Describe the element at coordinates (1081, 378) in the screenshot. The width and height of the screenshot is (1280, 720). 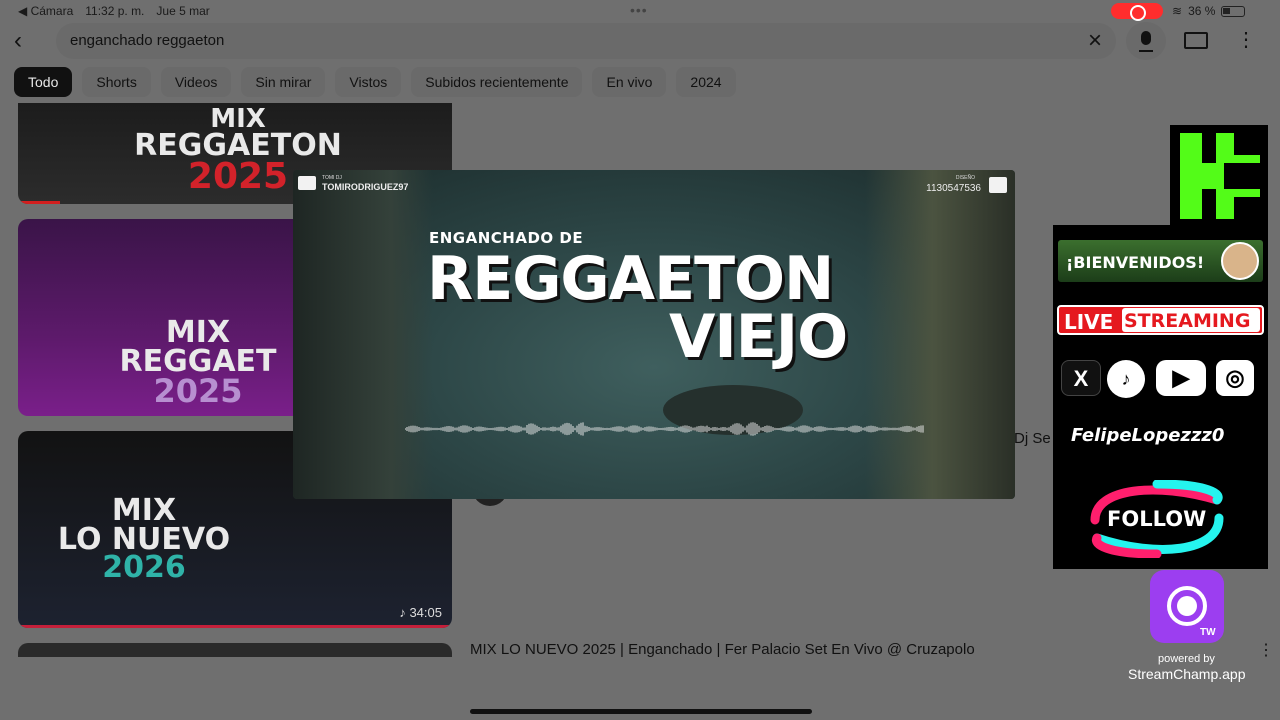
I see `x-icon: X` at that location.